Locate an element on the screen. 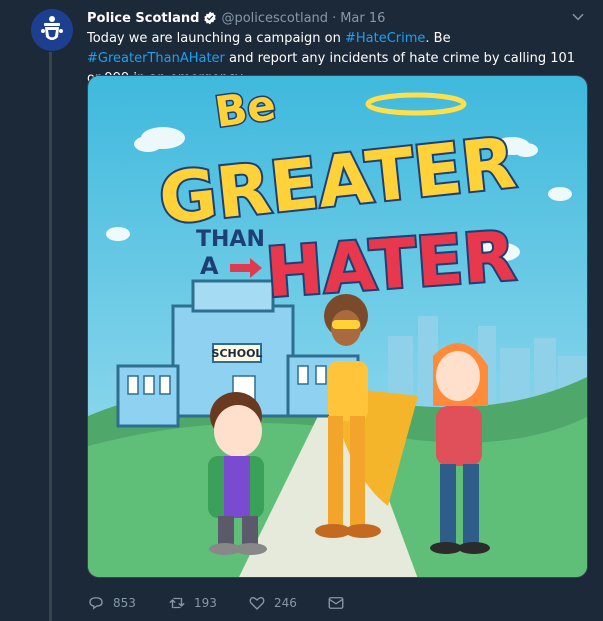 The image size is (603, 621). headline-be: Be is located at coordinates (245, 108).